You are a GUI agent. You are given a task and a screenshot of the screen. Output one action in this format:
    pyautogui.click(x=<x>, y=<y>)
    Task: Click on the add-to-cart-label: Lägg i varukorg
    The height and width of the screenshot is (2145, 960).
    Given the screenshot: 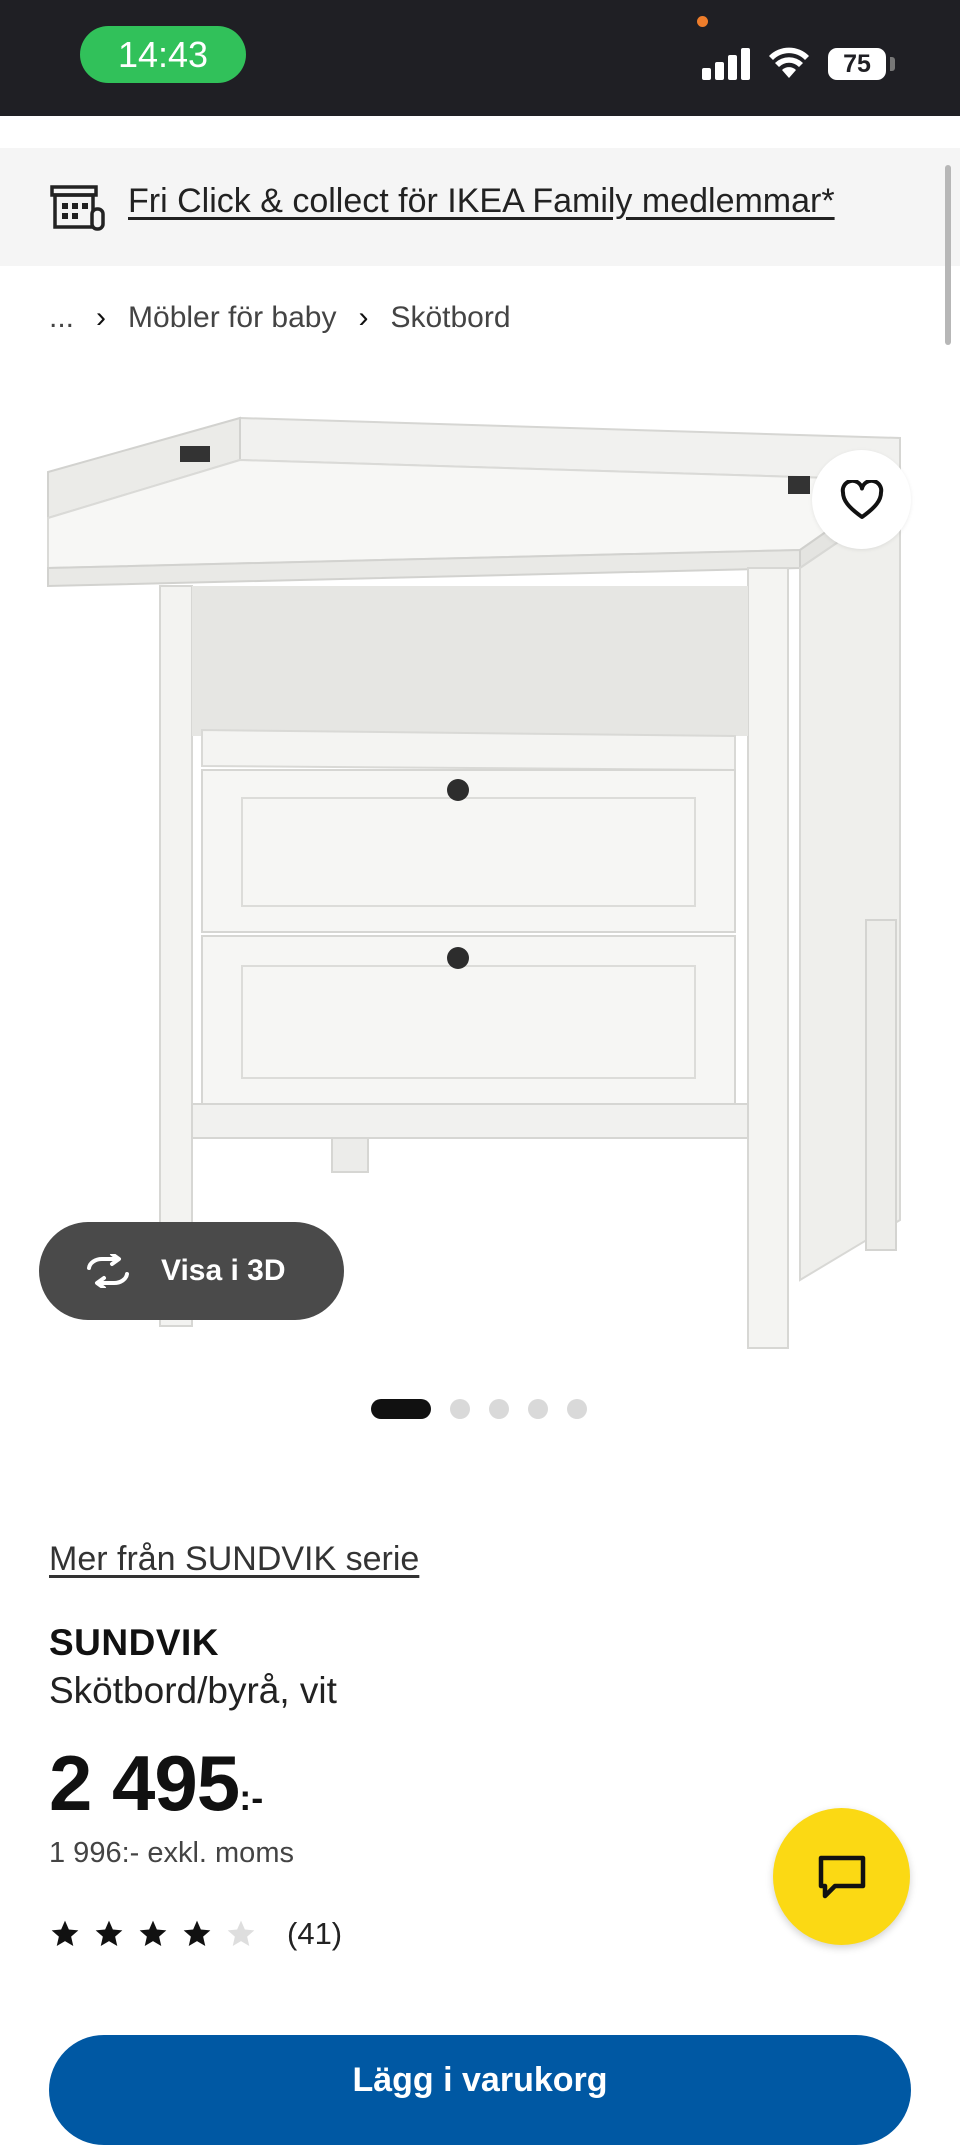 What is the action you would take?
    pyautogui.click(x=480, y=2080)
    